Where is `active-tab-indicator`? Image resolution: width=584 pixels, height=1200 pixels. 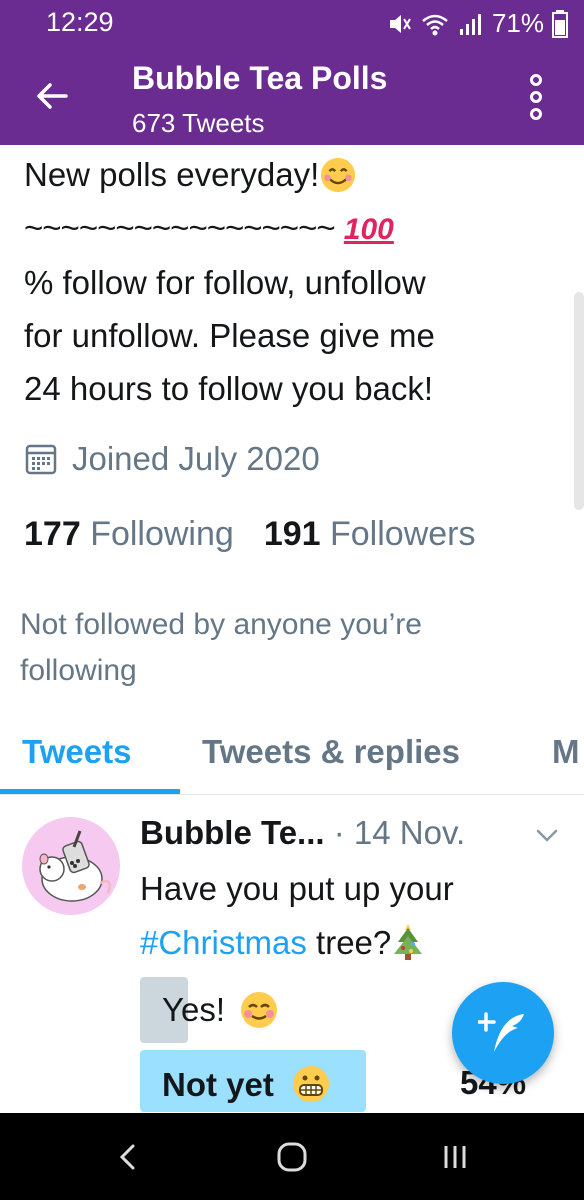 active-tab-indicator is located at coordinates (90, 791).